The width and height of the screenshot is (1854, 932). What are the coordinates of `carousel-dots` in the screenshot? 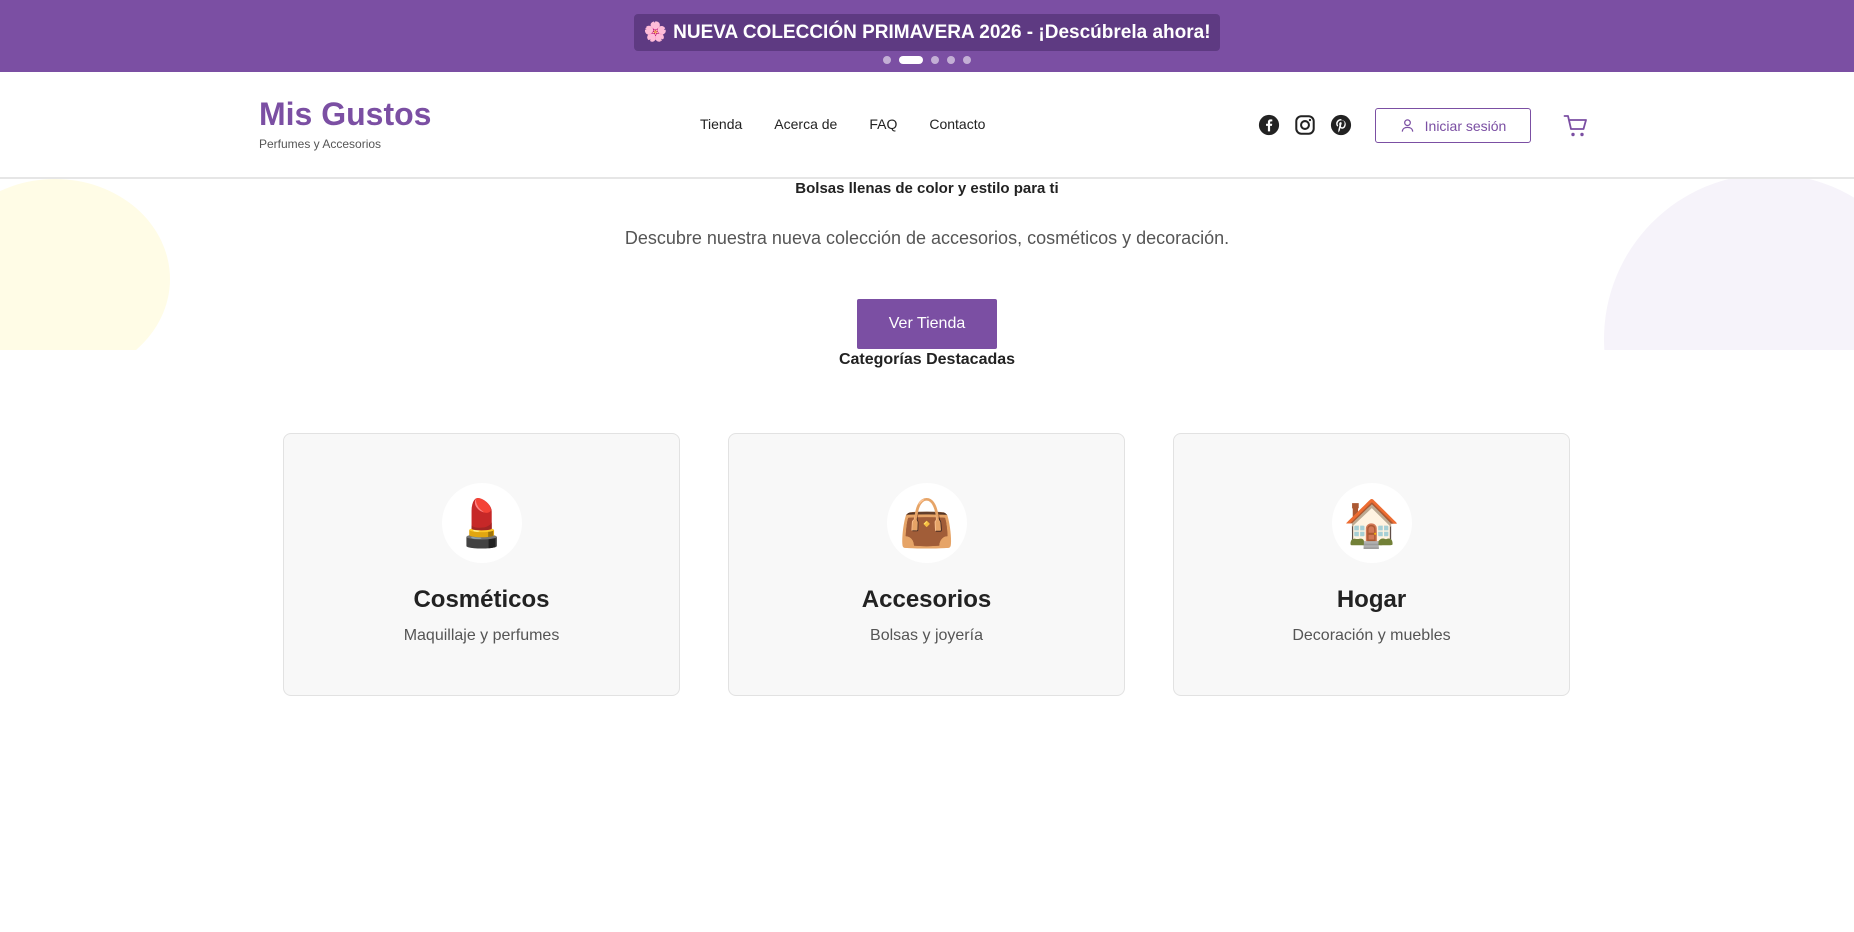 It's located at (927, 60).